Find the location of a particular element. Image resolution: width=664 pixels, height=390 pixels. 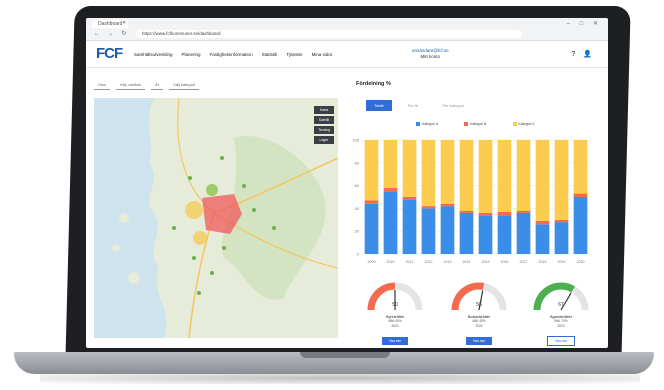

map-control-button: Satellit is located at coordinates (324, 120).